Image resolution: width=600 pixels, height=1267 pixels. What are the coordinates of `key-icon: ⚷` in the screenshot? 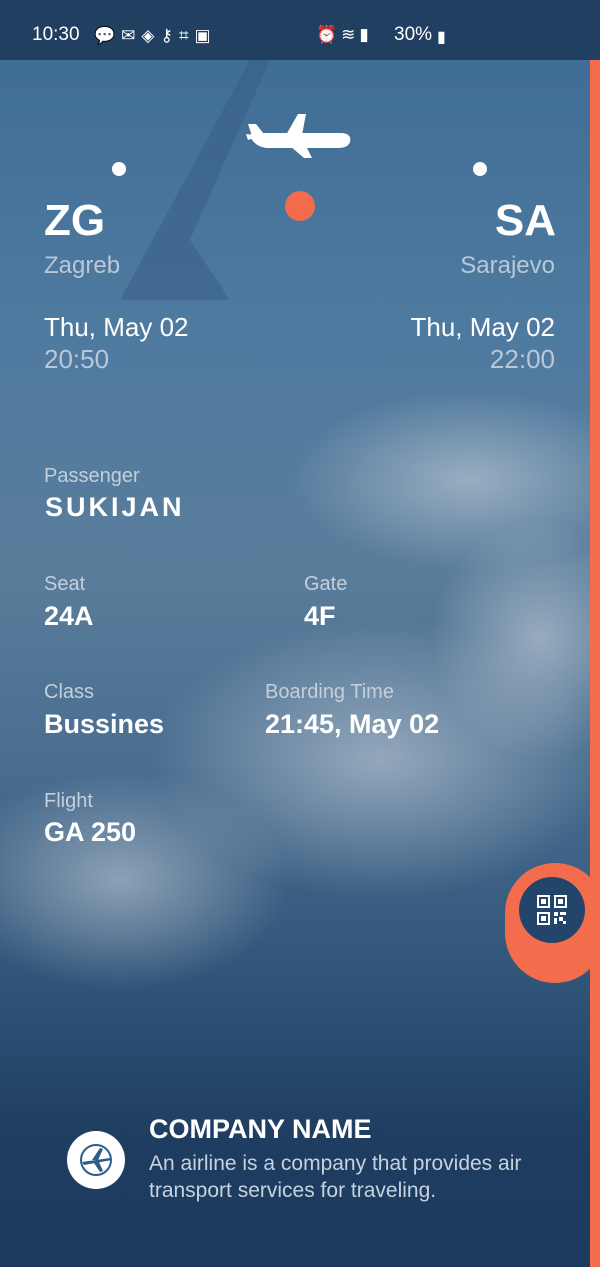 It's located at (169, 35).